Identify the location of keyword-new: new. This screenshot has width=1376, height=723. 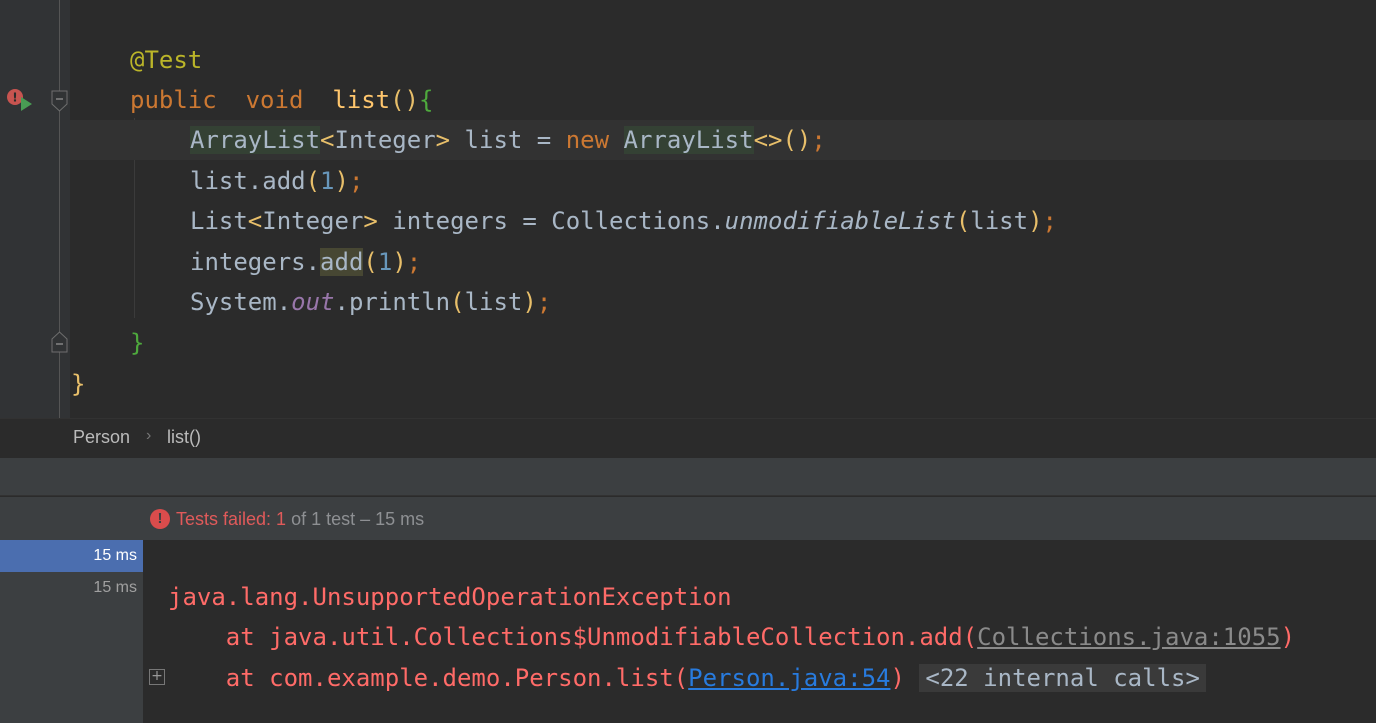
(587, 140).